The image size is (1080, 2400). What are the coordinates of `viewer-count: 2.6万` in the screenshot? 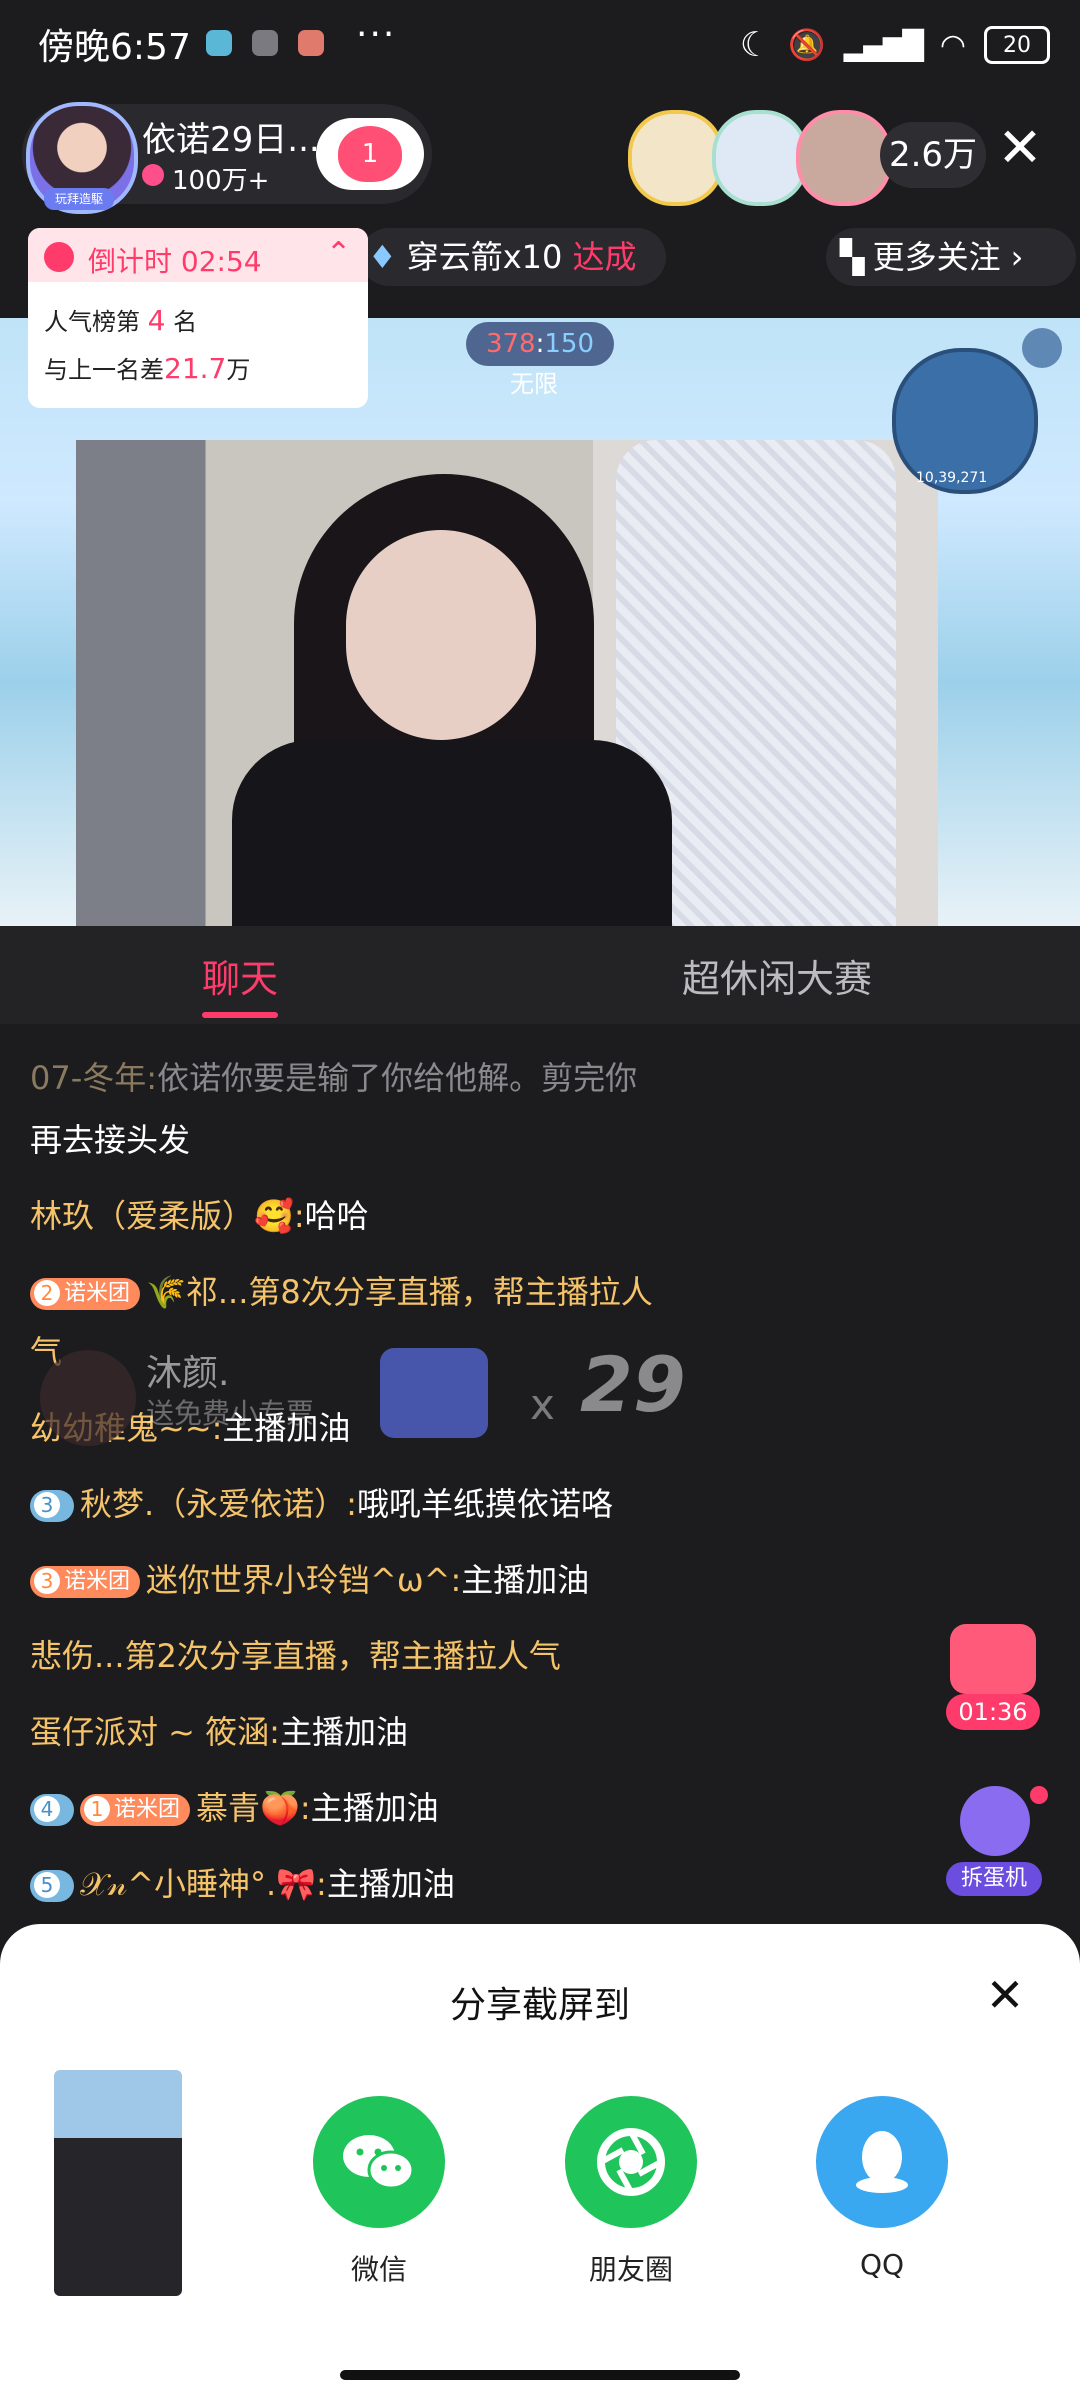 It's located at (933, 155).